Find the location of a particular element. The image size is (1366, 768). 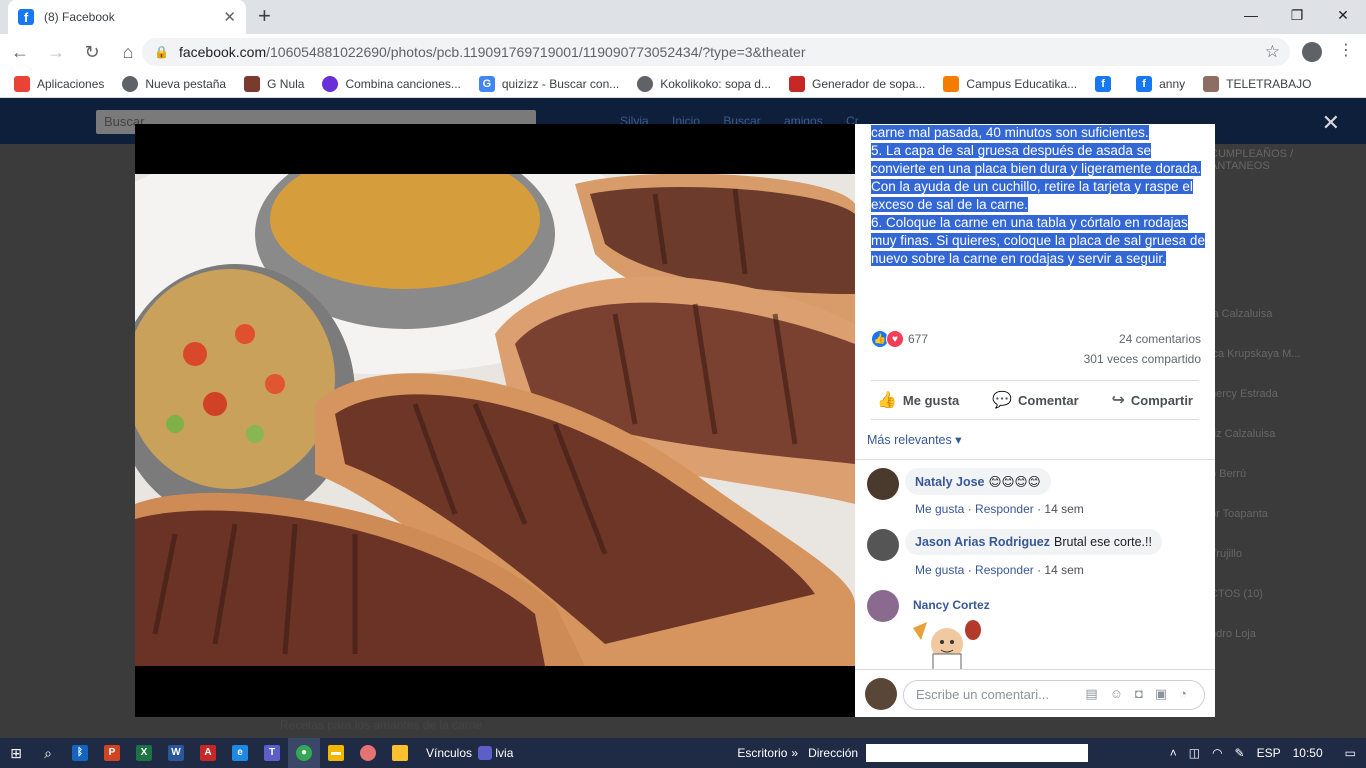

lock-icon: 🔒 is located at coordinates (161, 52).